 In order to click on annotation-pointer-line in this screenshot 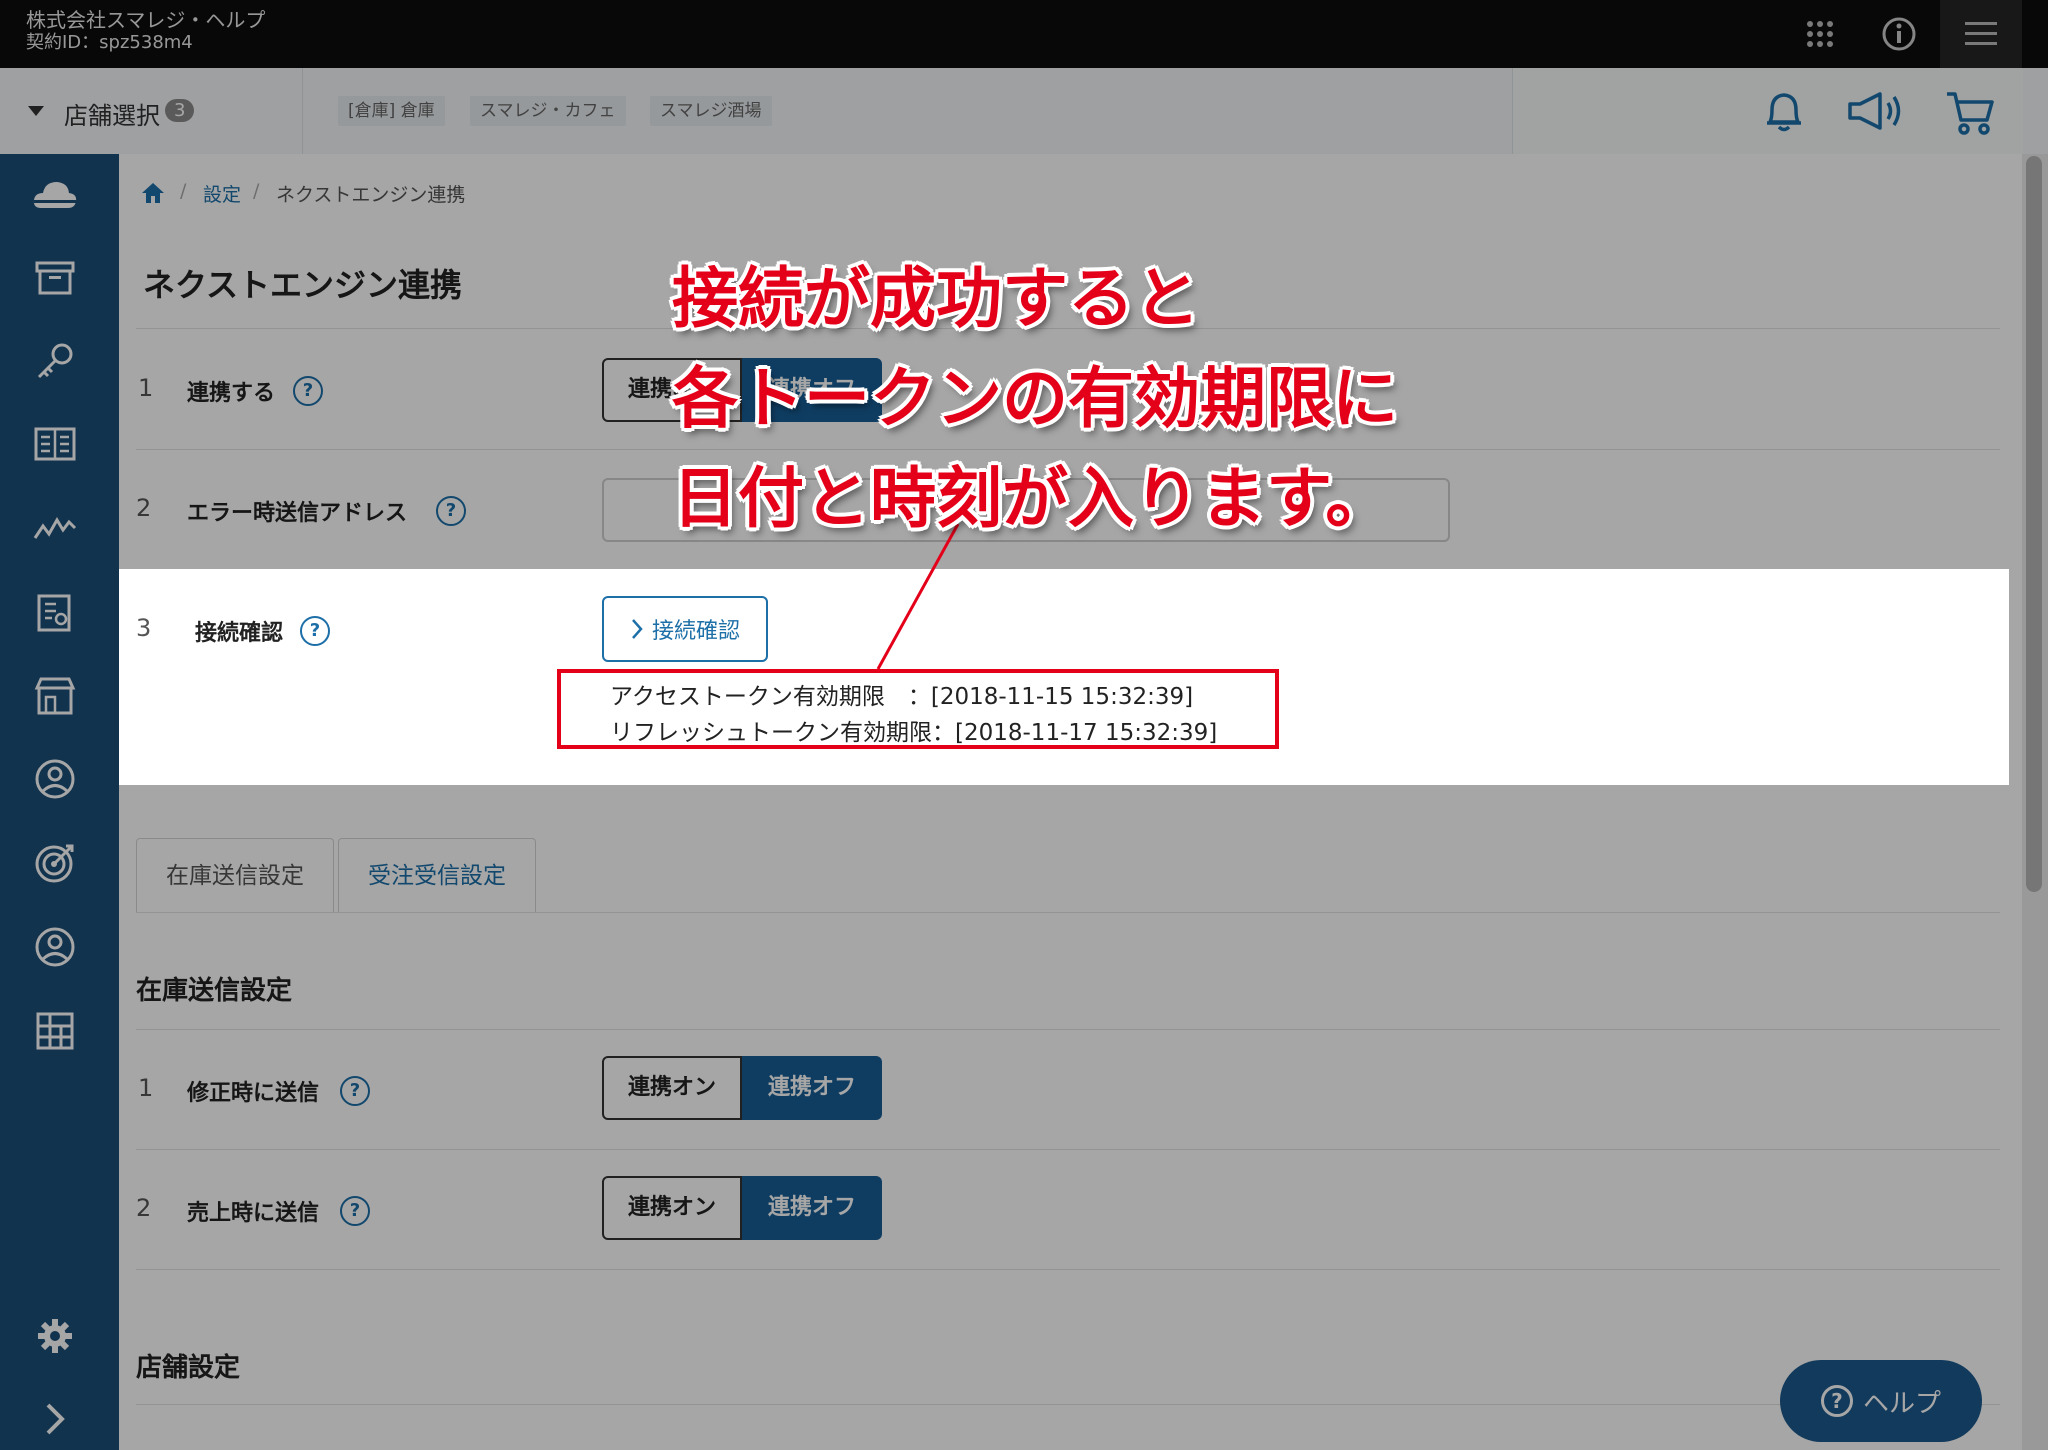, I will do `click(918, 596)`.